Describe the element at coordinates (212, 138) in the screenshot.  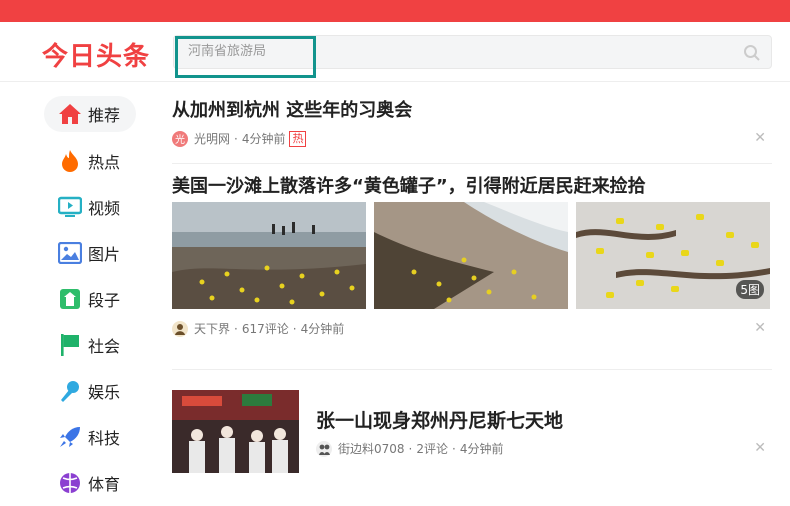
I see `source-name: 光明网` at that location.